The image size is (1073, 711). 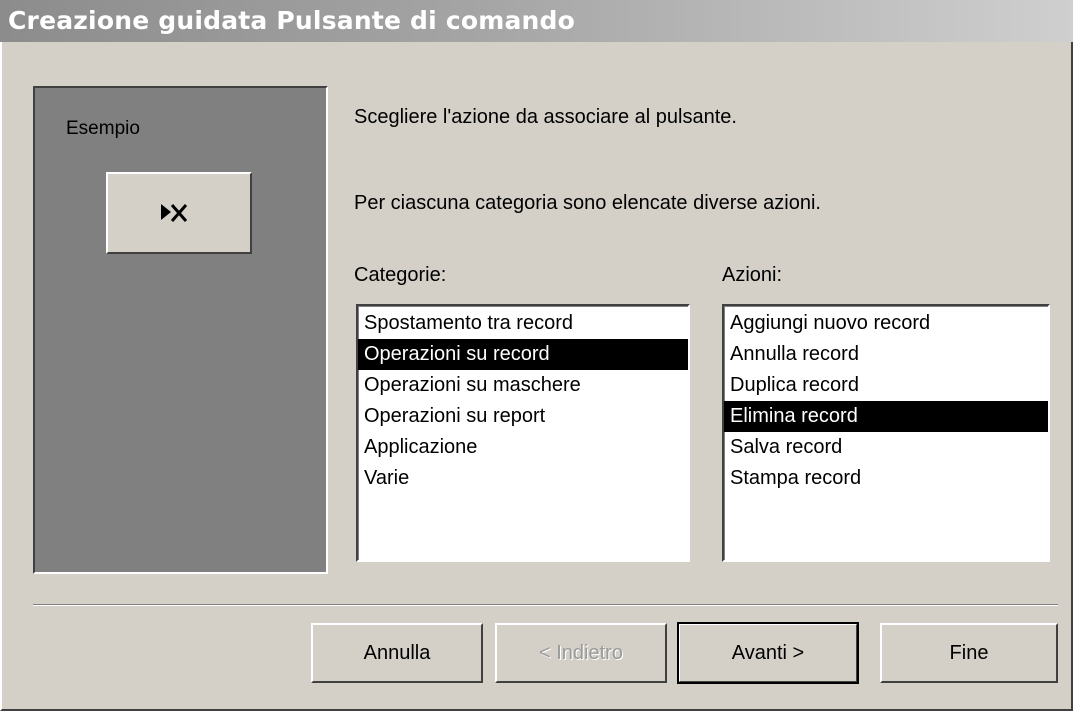 I want to click on sample-button, so click(x=179, y=213).